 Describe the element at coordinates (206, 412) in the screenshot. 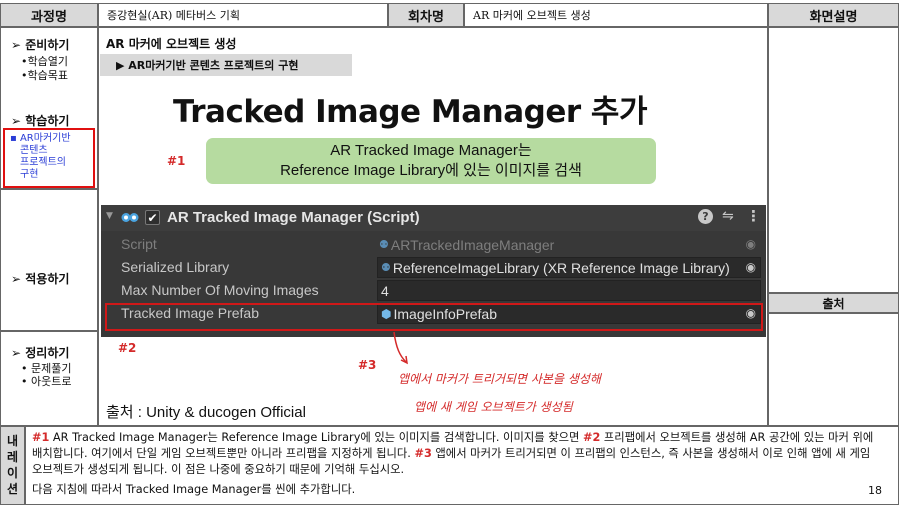

I see `source-text: 출처 : Unity & ducogen Official` at that location.